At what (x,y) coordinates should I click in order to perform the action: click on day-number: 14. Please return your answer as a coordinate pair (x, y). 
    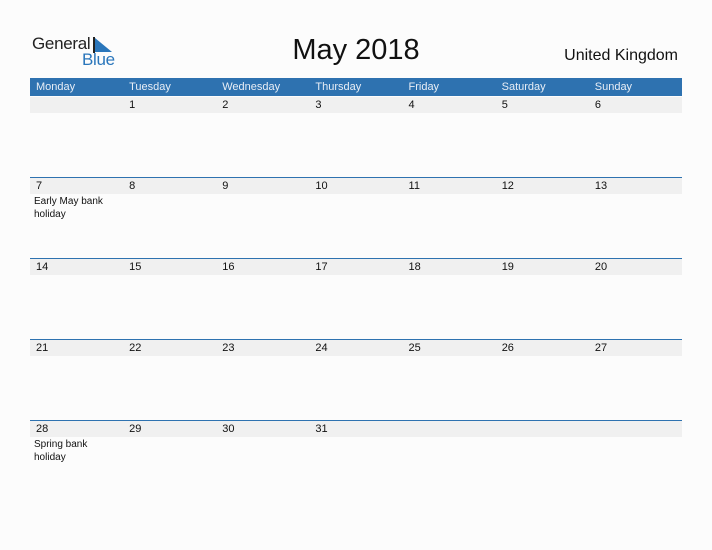
    Looking at the image, I should click on (42, 267).